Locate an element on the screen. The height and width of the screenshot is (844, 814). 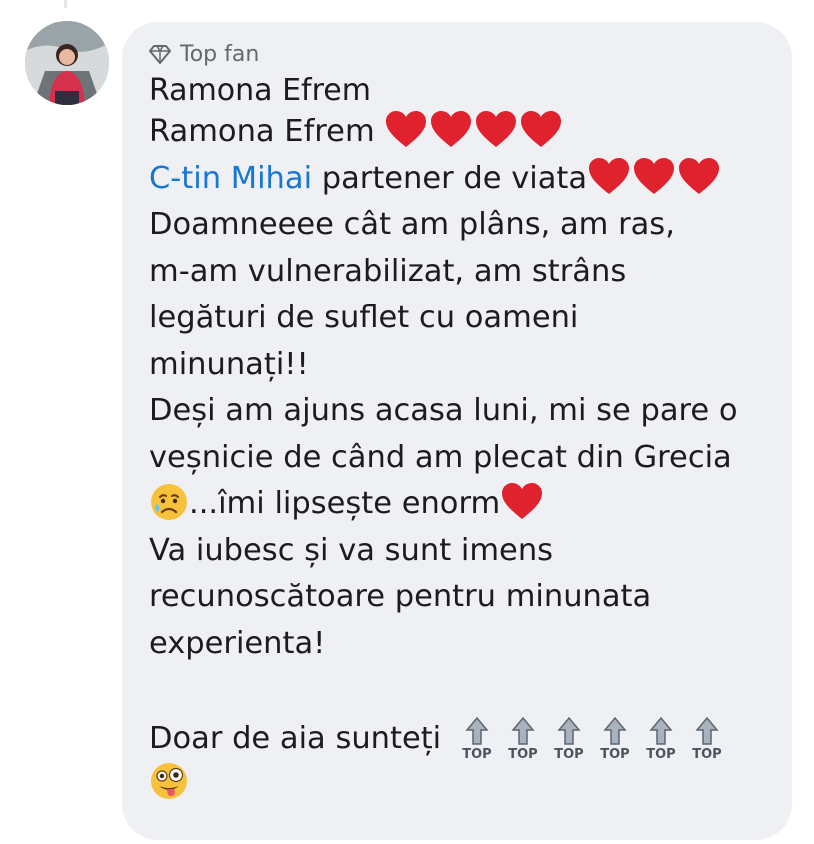
badge-label: Top fan is located at coordinates (220, 54).